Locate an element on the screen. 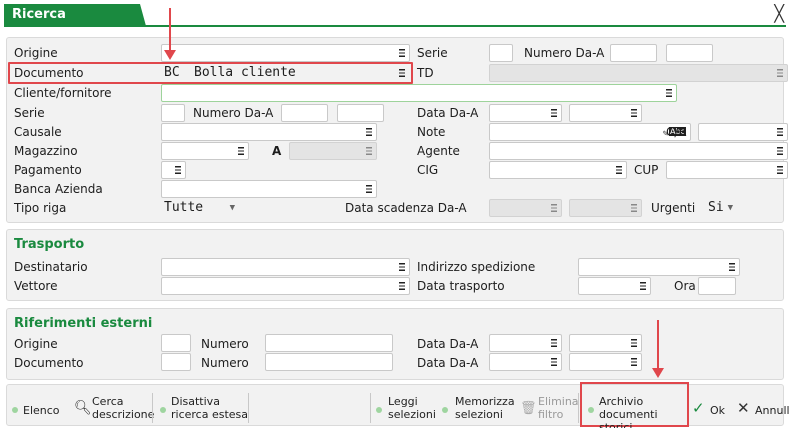  tipo-riga-select: Tutte ▼ is located at coordinates (201, 208).